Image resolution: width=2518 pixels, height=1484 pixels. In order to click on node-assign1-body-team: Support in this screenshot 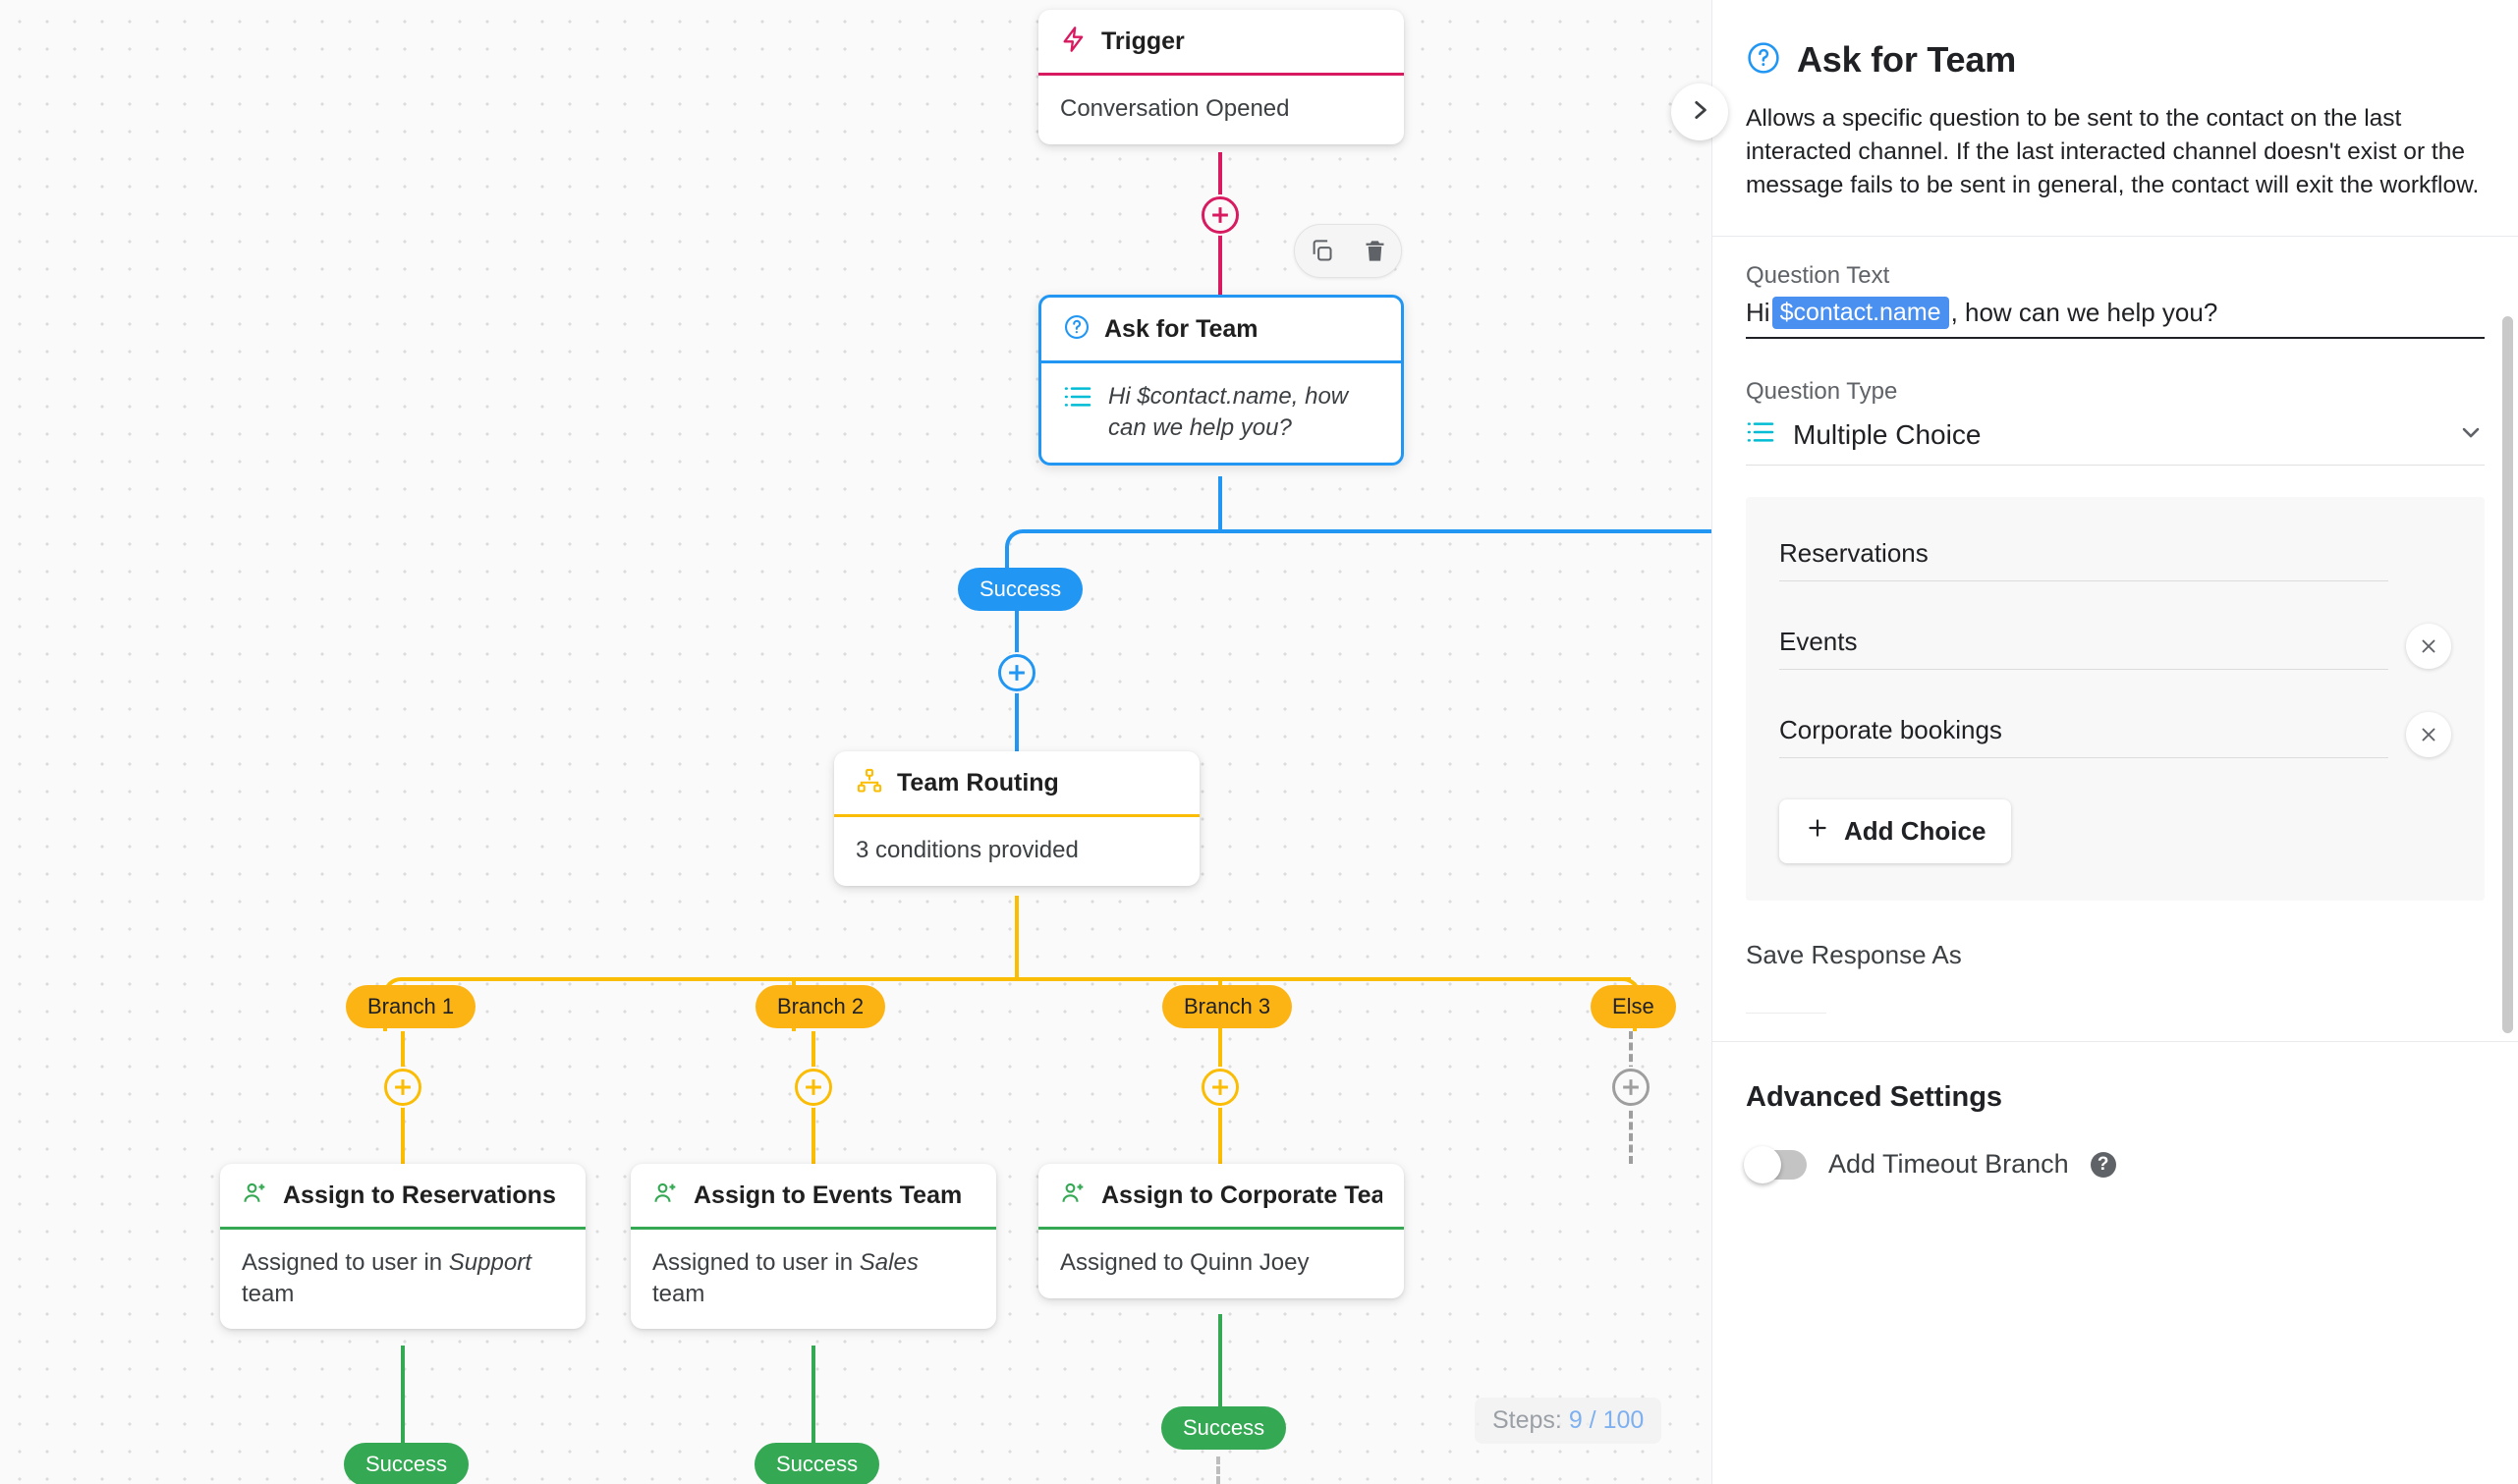, I will do `click(490, 1262)`.